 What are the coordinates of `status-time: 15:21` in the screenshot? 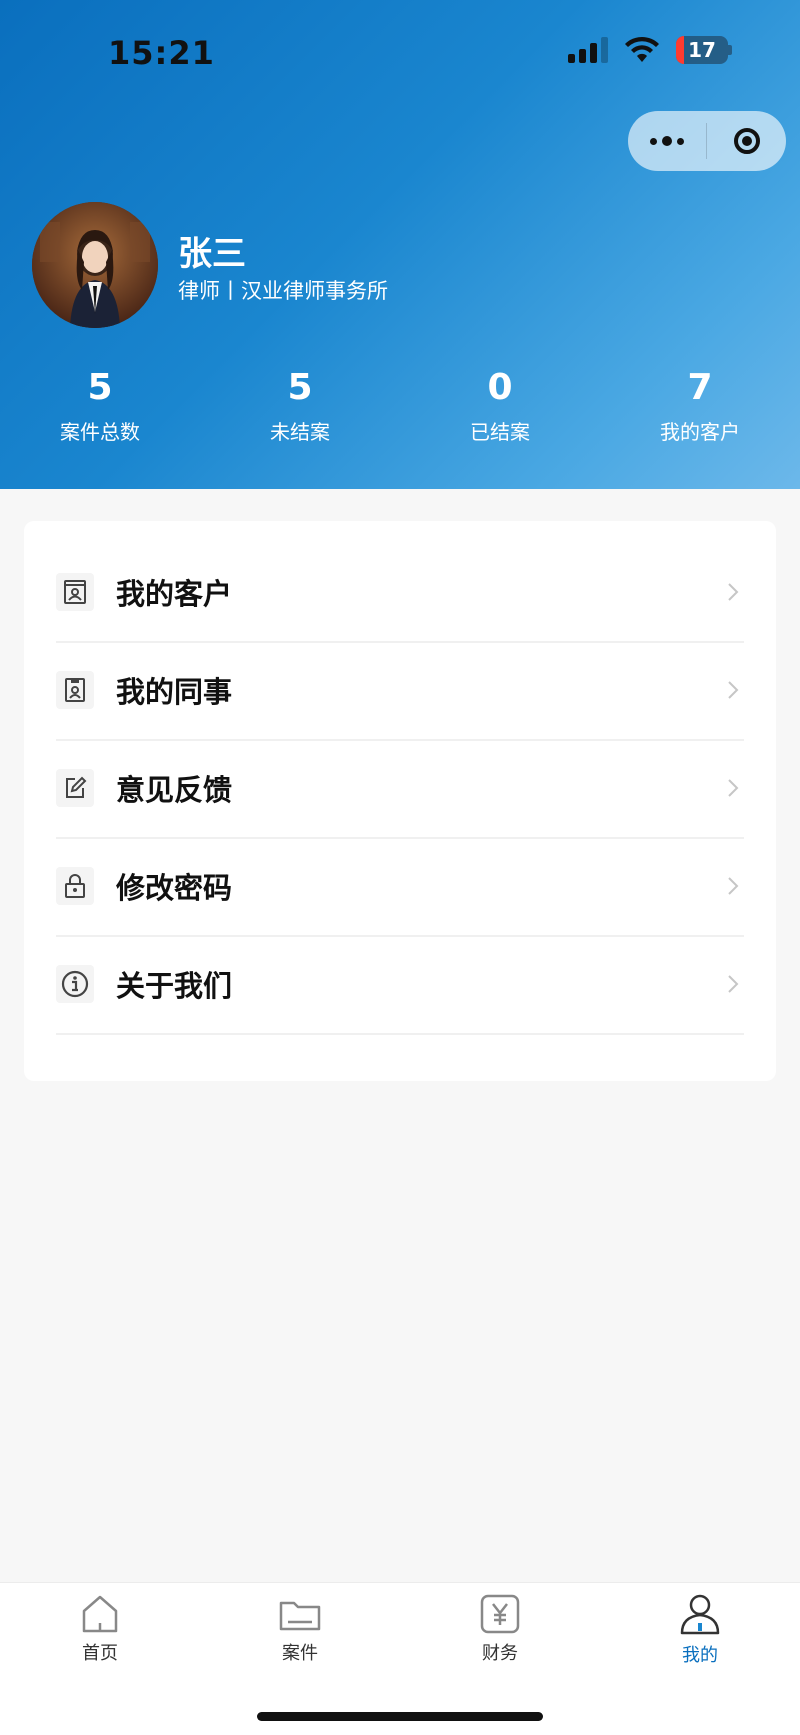 It's located at (161, 53).